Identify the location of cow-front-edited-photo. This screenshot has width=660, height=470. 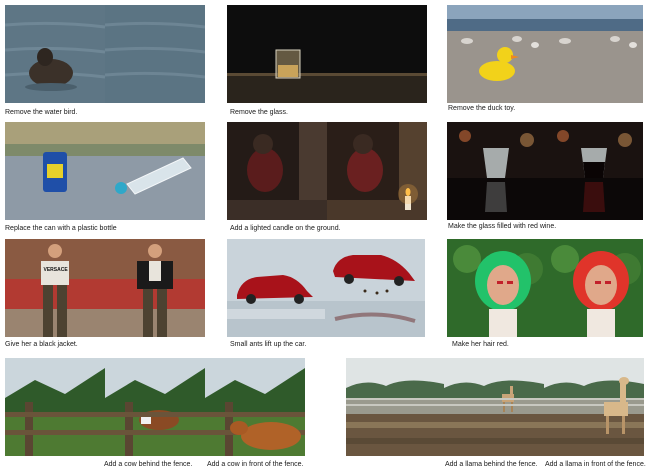
(255, 407).